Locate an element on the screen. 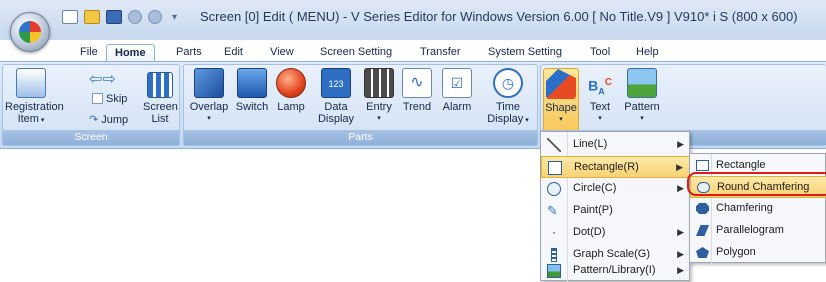  skip-check-icon is located at coordinates (97, 98).